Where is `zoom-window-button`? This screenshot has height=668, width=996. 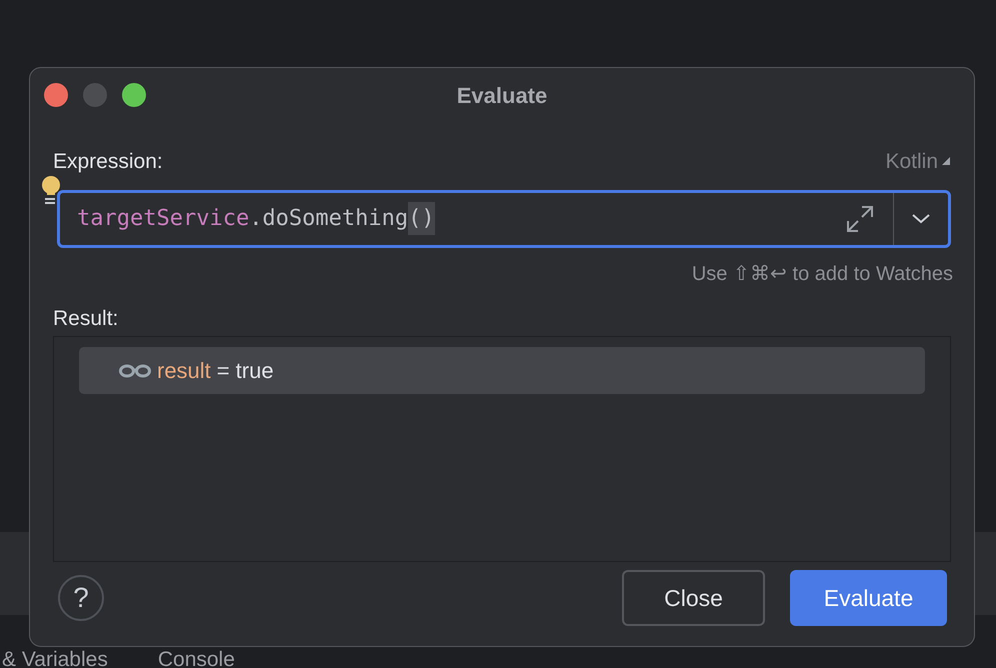
zoom-window-button is located at coordinates (134, 95).